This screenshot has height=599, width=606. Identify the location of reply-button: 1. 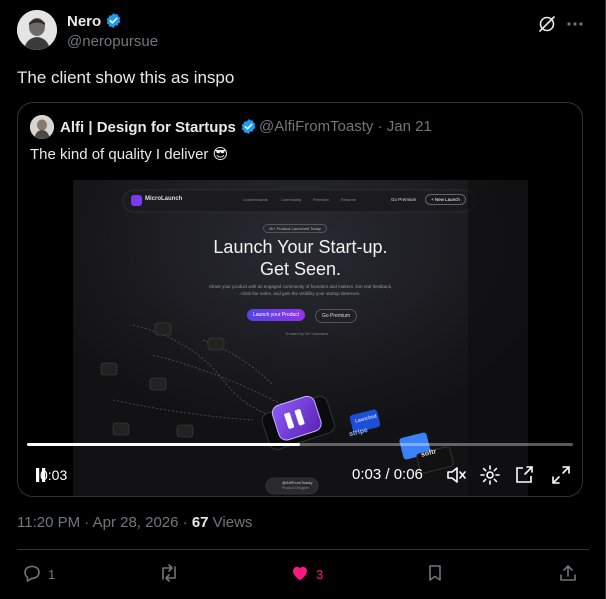
(38, 574).